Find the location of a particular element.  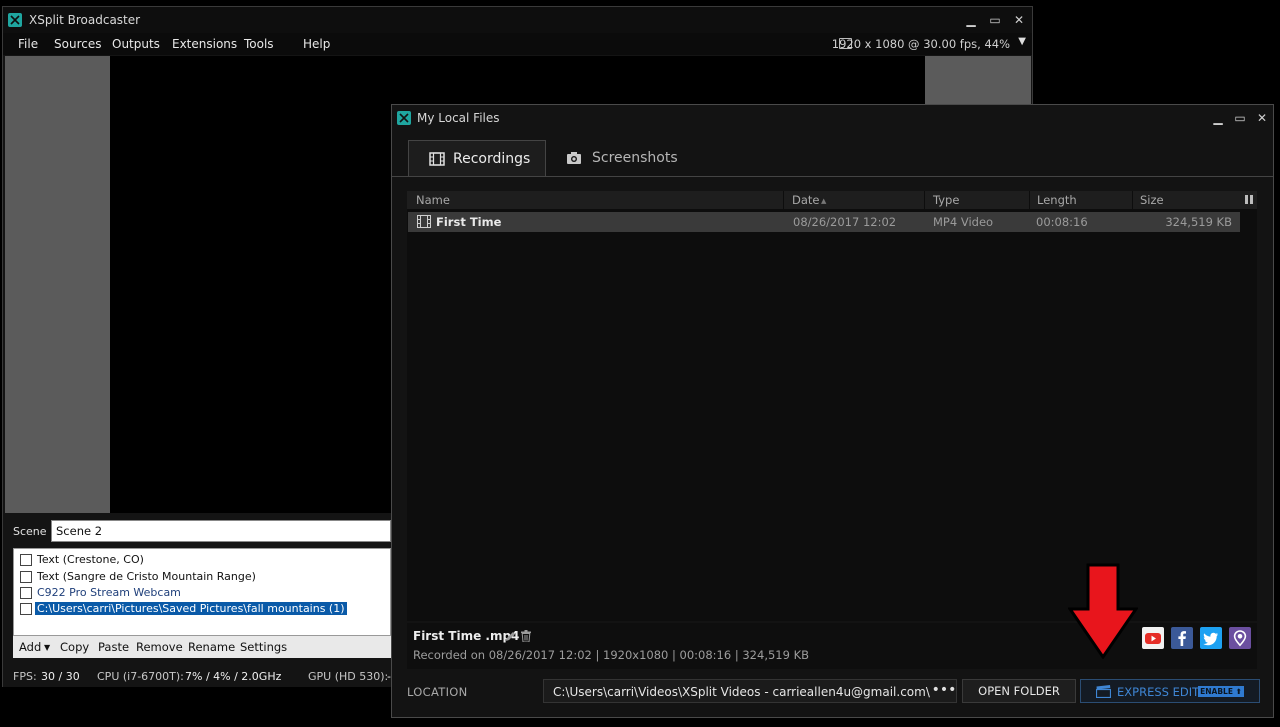

browse-more-button: ••• is located at coordinates (944, 691).